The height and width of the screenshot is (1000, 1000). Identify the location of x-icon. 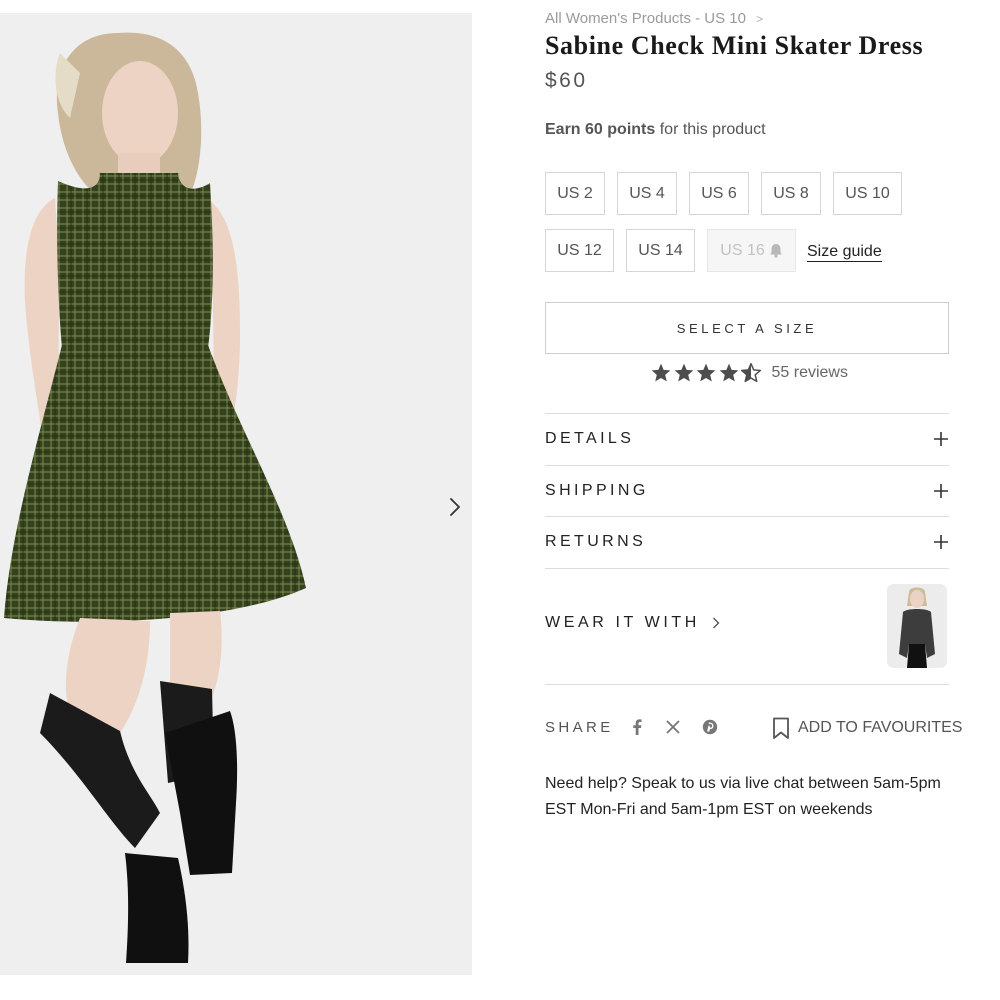
(673, 727).